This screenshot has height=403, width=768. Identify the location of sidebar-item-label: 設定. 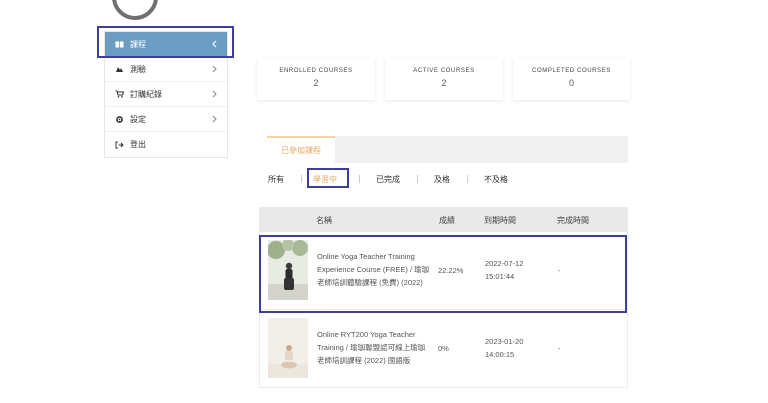
(138, 119).